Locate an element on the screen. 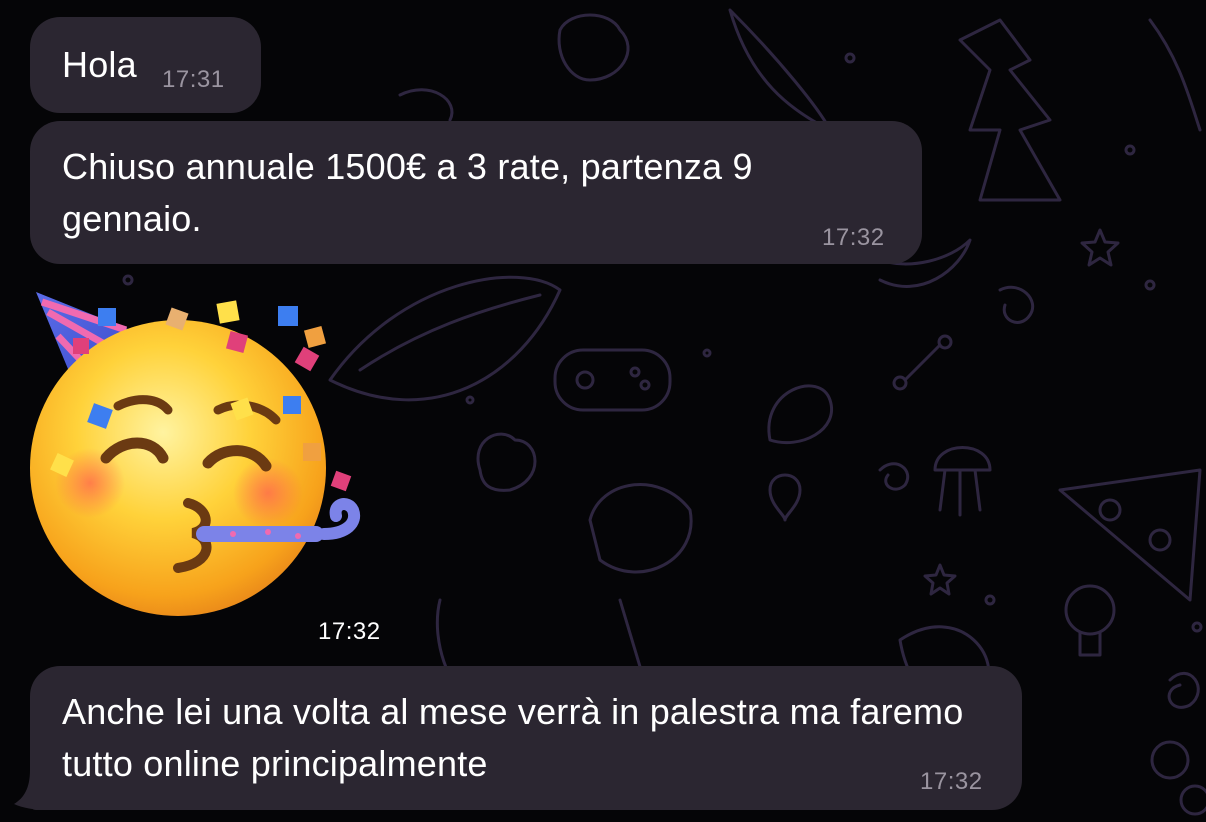 This screenshot has width=1206, height=822. bubble-tail-icon is located at coordinates (29, 790).